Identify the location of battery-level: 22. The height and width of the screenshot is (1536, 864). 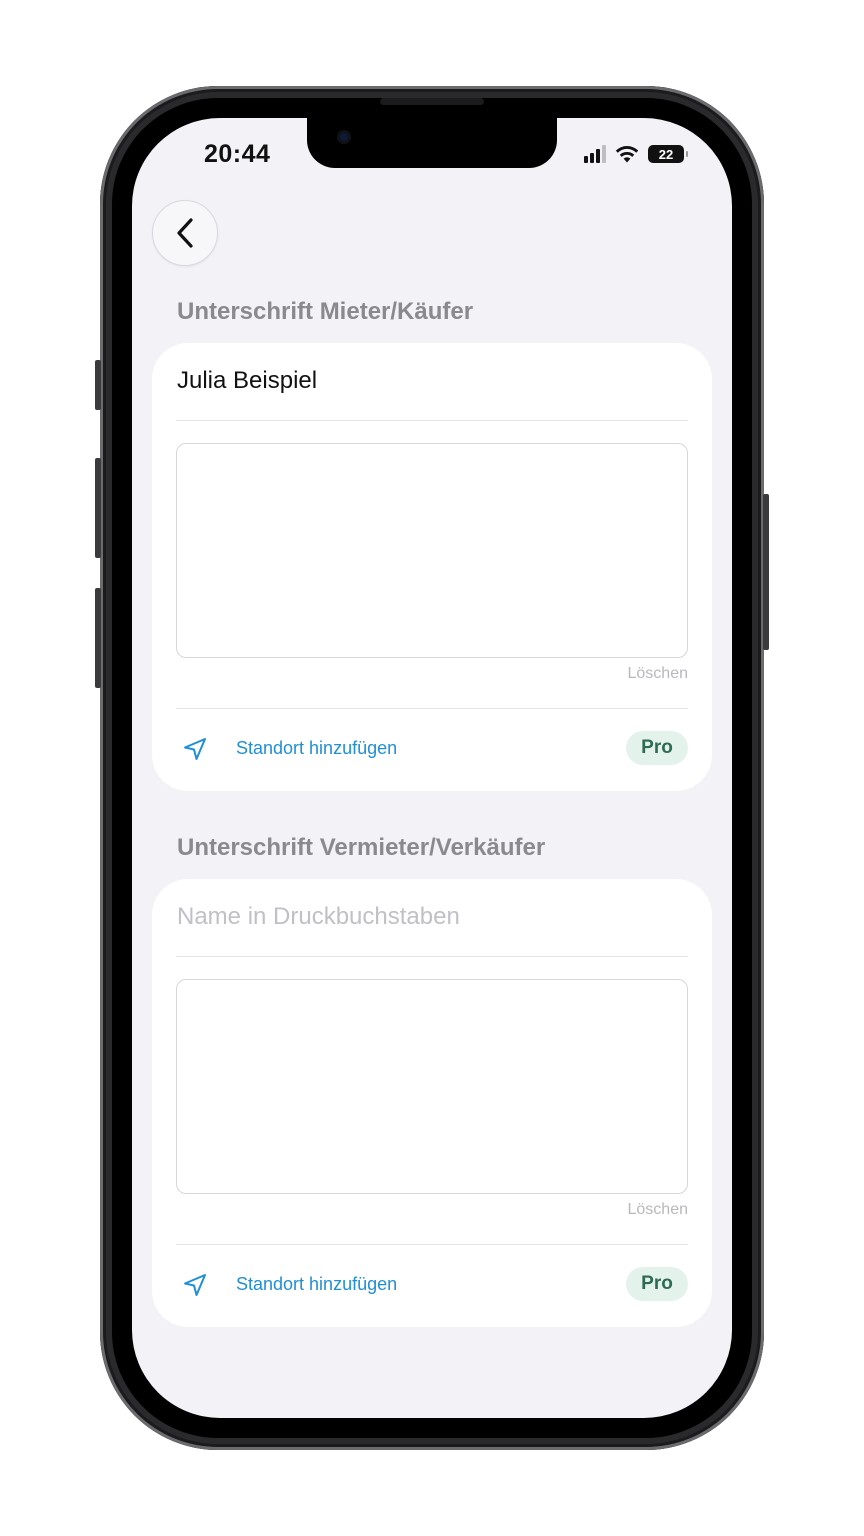
(666, 154).